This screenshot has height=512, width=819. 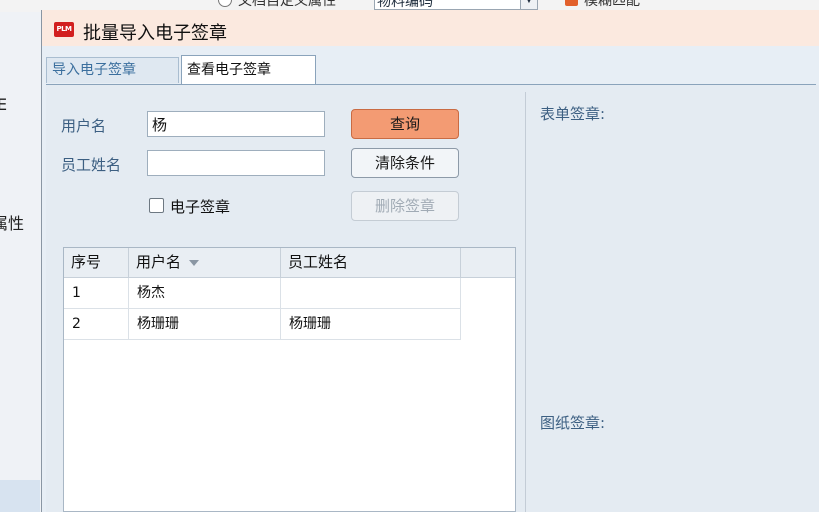 I want to click on username-label: 用户名, so click(x=84, y=126).